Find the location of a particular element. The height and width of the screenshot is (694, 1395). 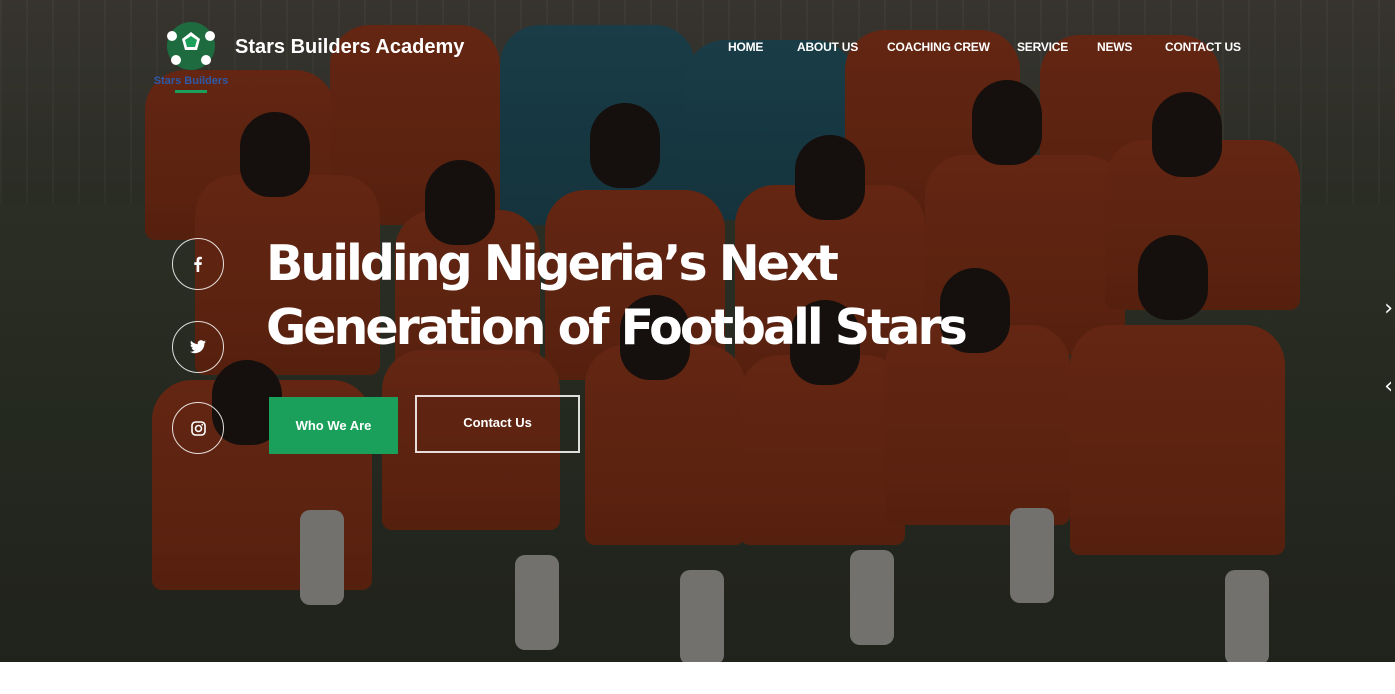

slider-next-arrow-icon: › is located at coordinates (1388, 308).